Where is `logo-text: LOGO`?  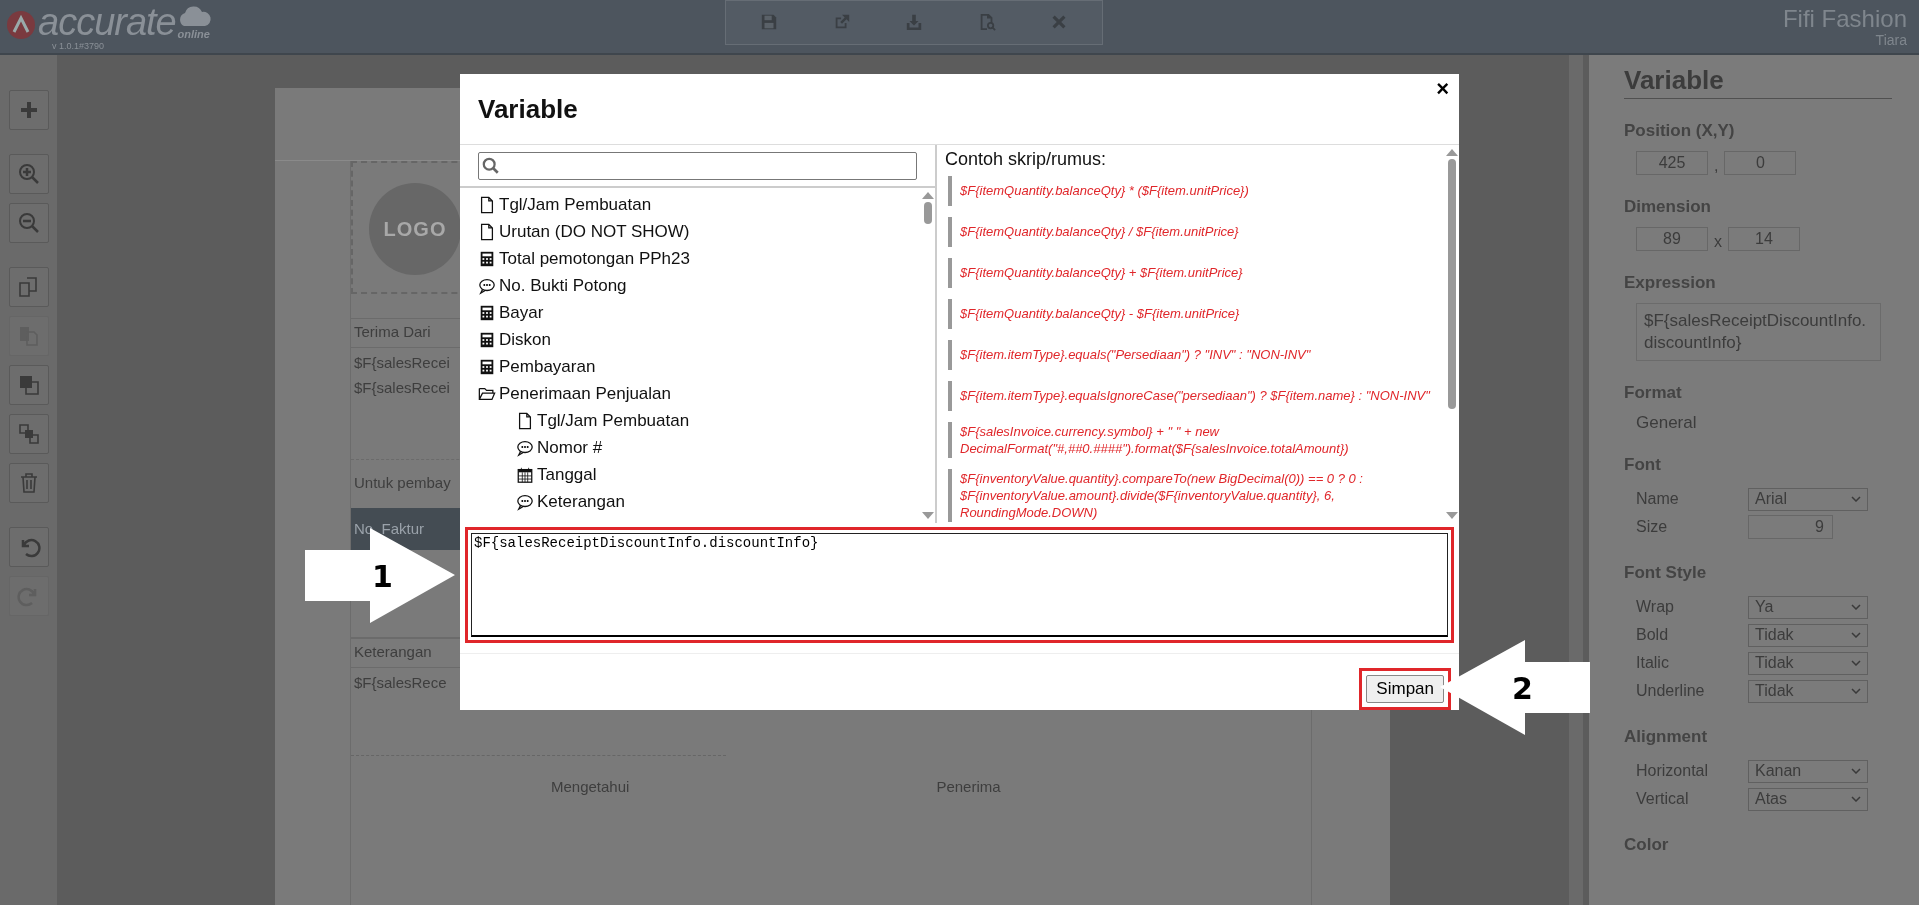 logo-text: LOGO is located at coordinates (415, 229).